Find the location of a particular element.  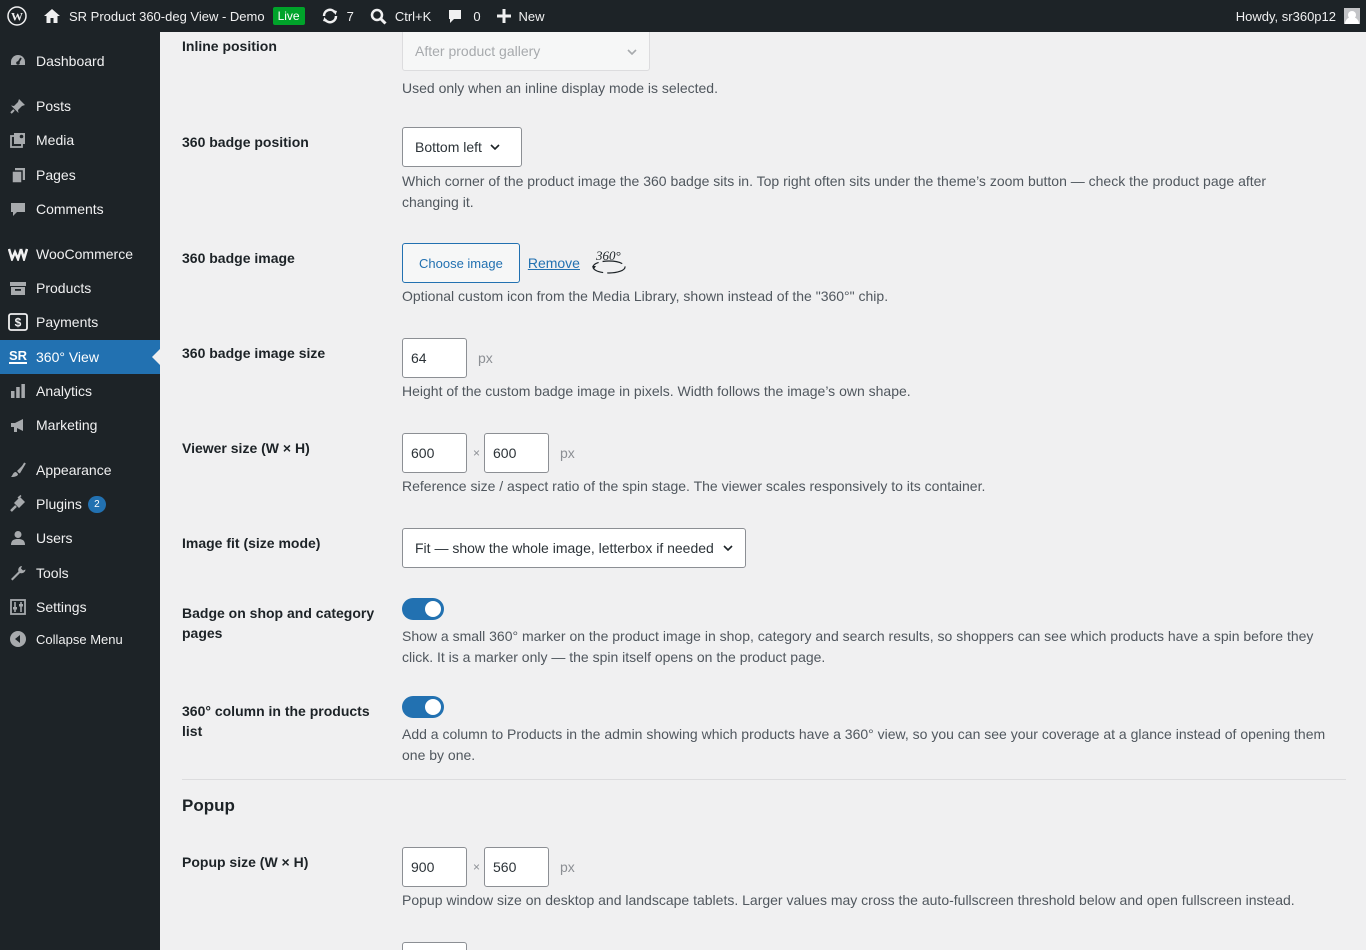

howdy-text: Howdy, sr360p12 is located at coordinates (1285, 16).